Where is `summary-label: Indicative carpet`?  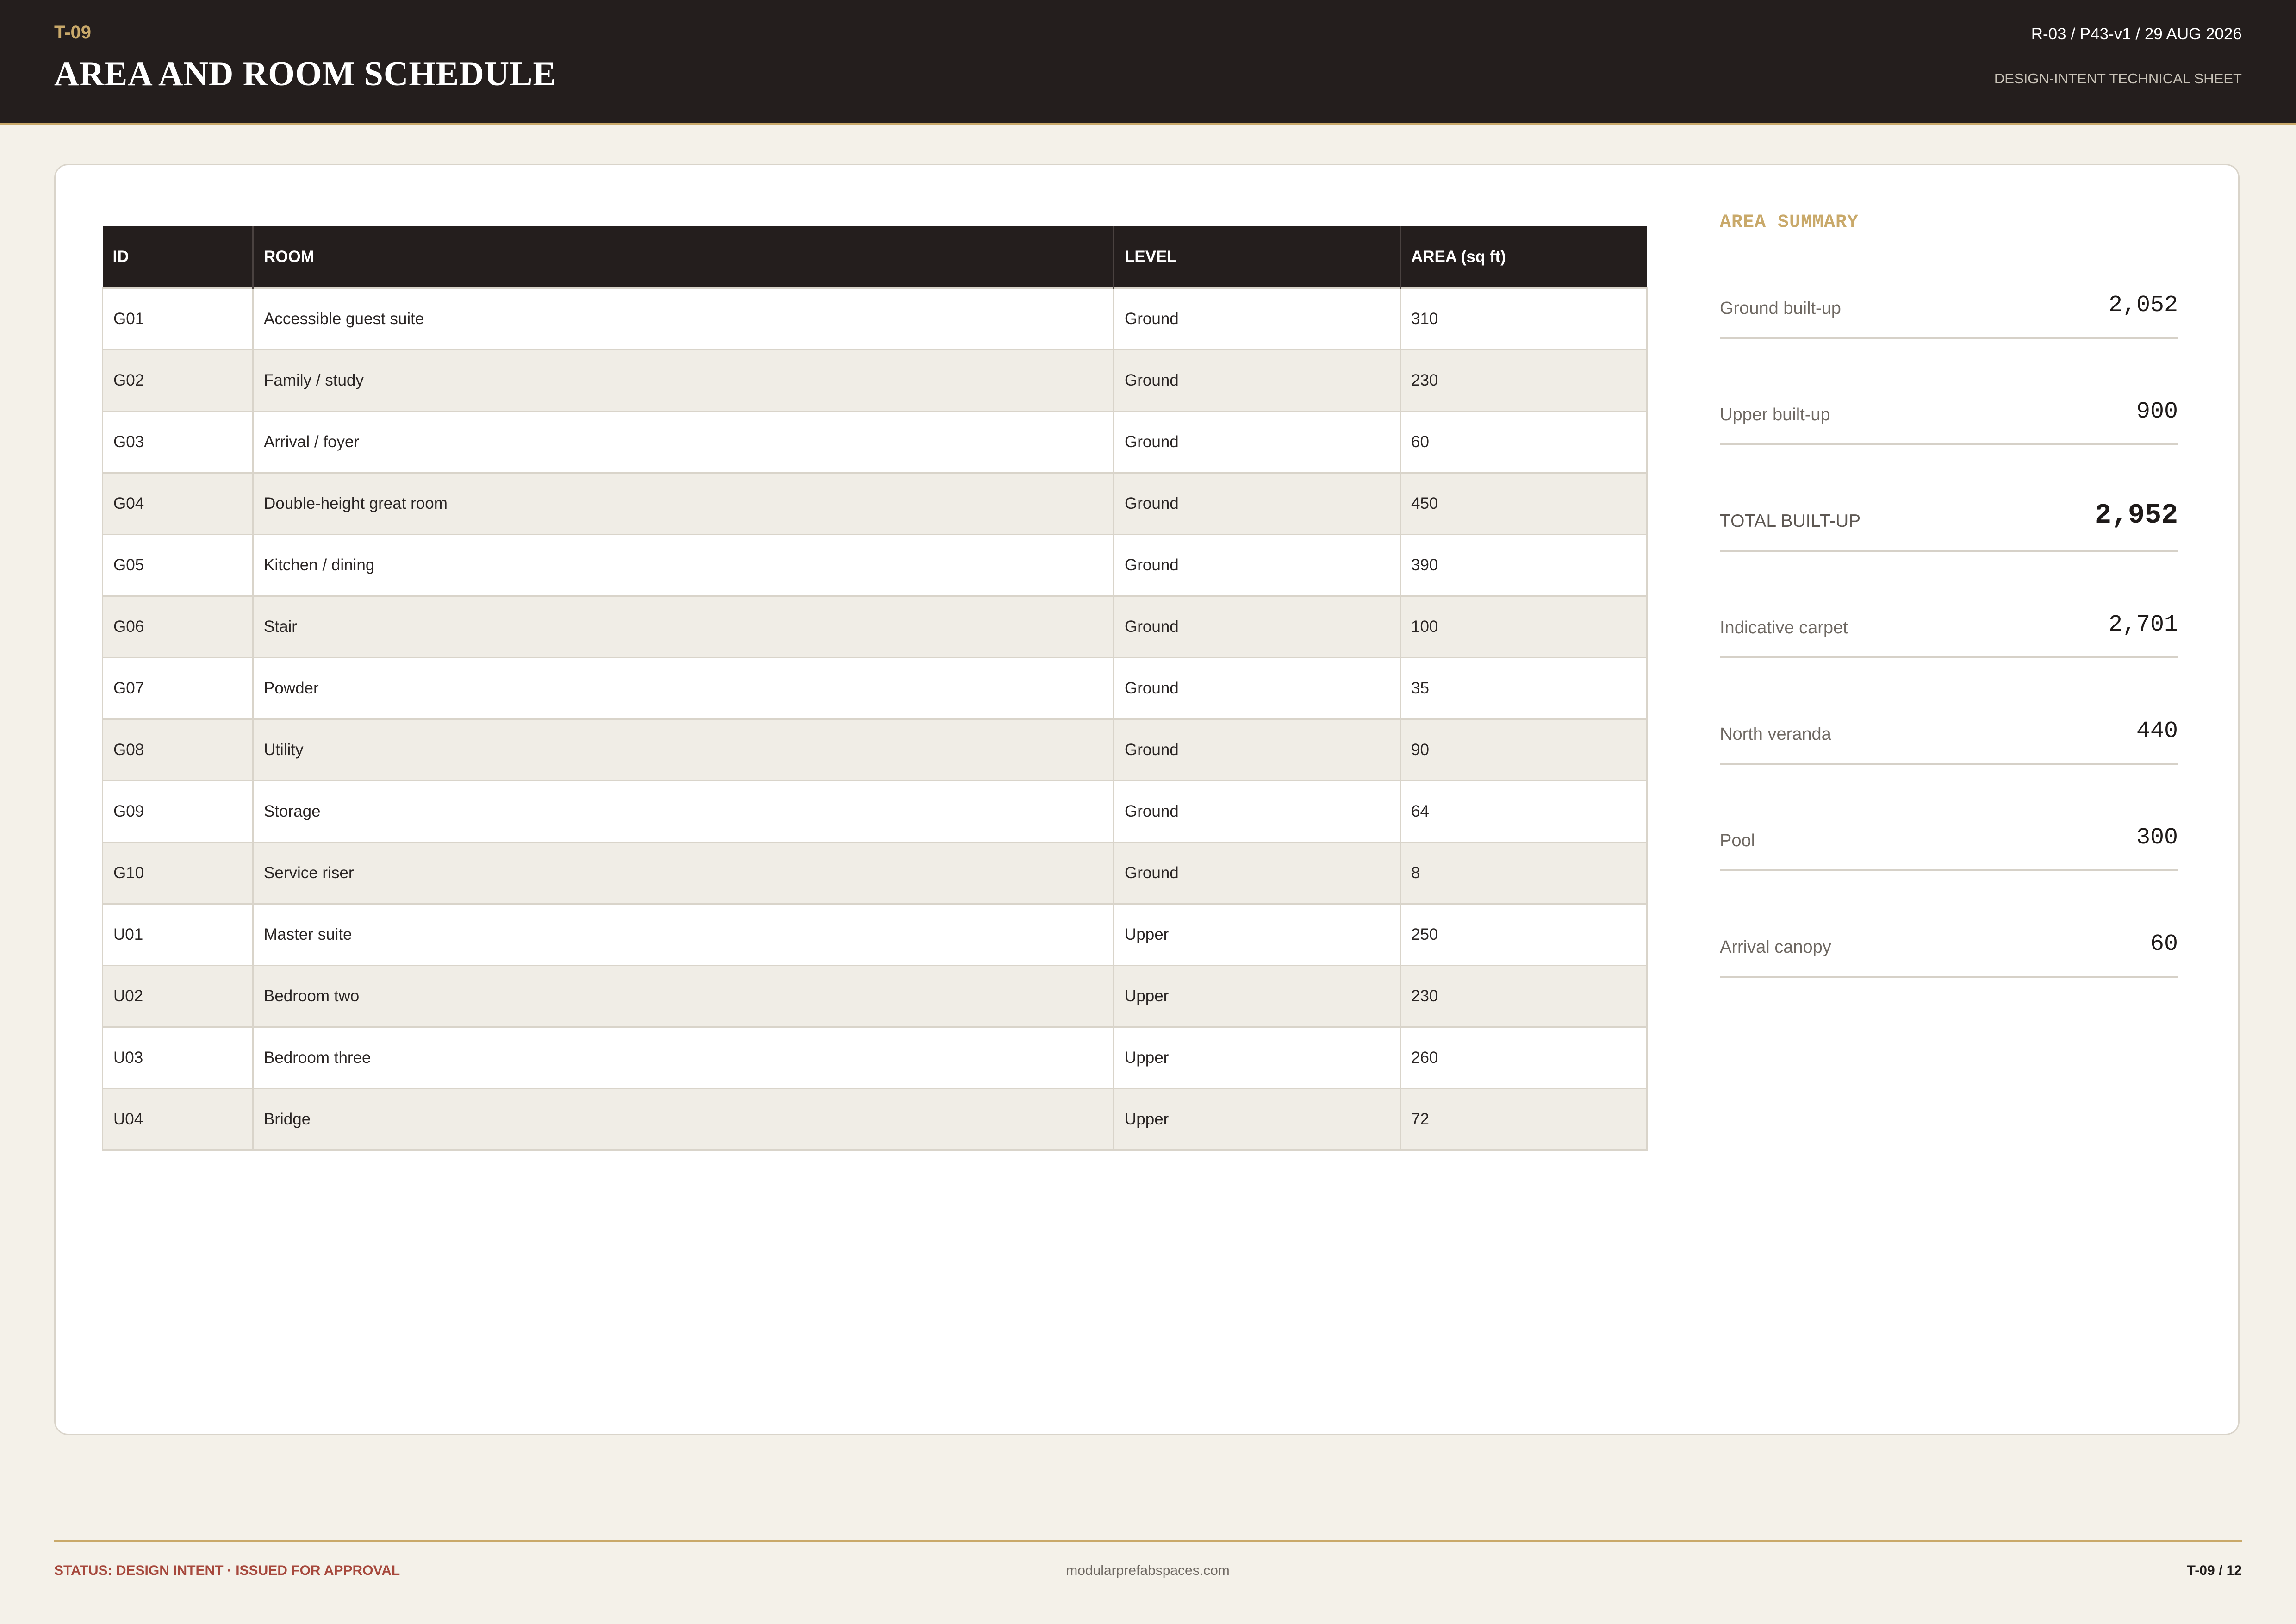
summary-label: Indicative carpet is located at coordinates (1784, 627).